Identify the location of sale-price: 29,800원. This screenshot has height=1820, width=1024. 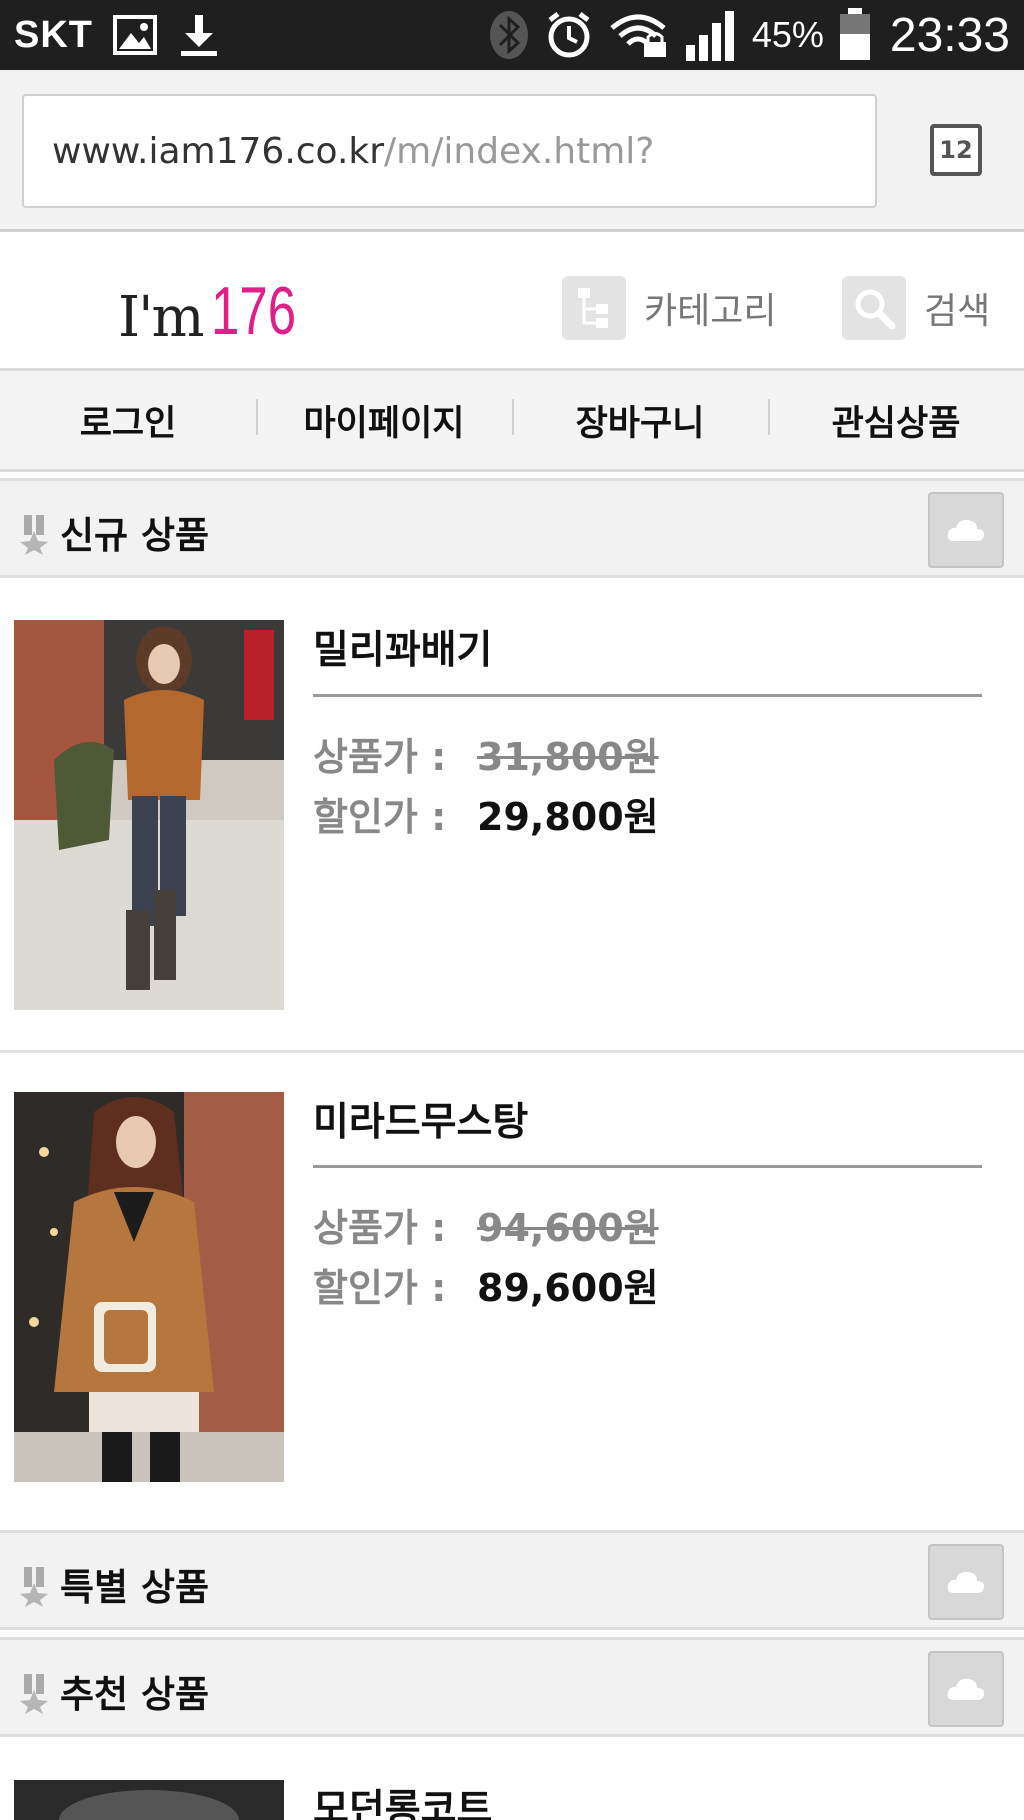
(568, 817).